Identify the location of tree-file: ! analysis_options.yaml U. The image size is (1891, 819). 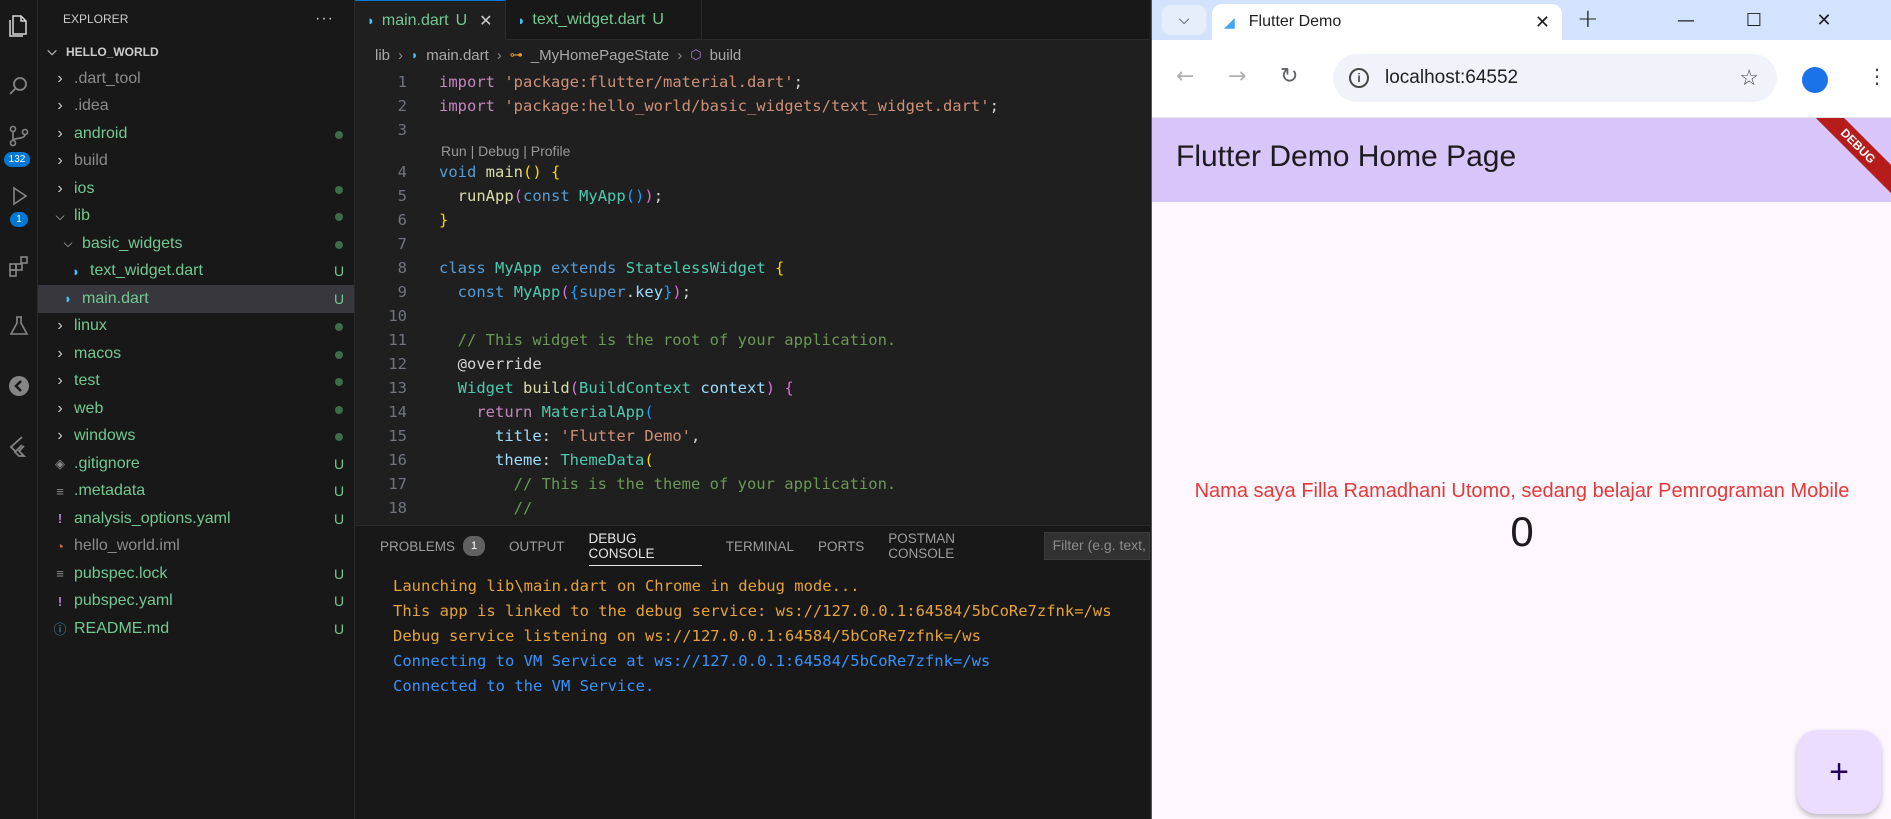
(196, 519).